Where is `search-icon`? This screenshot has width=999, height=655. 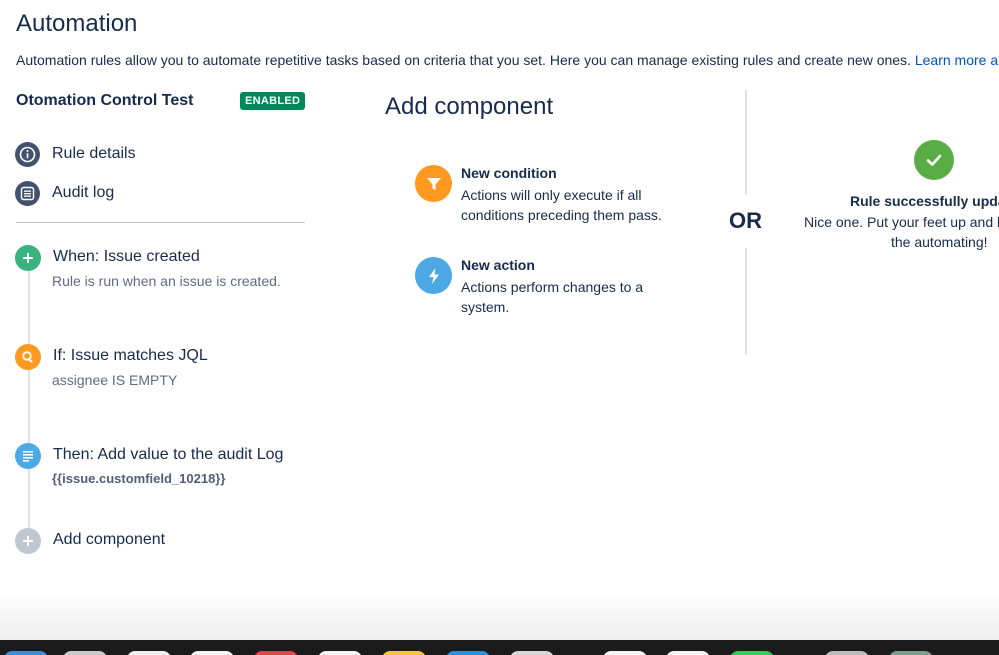 search-icon is located at coordinates (28, 357).